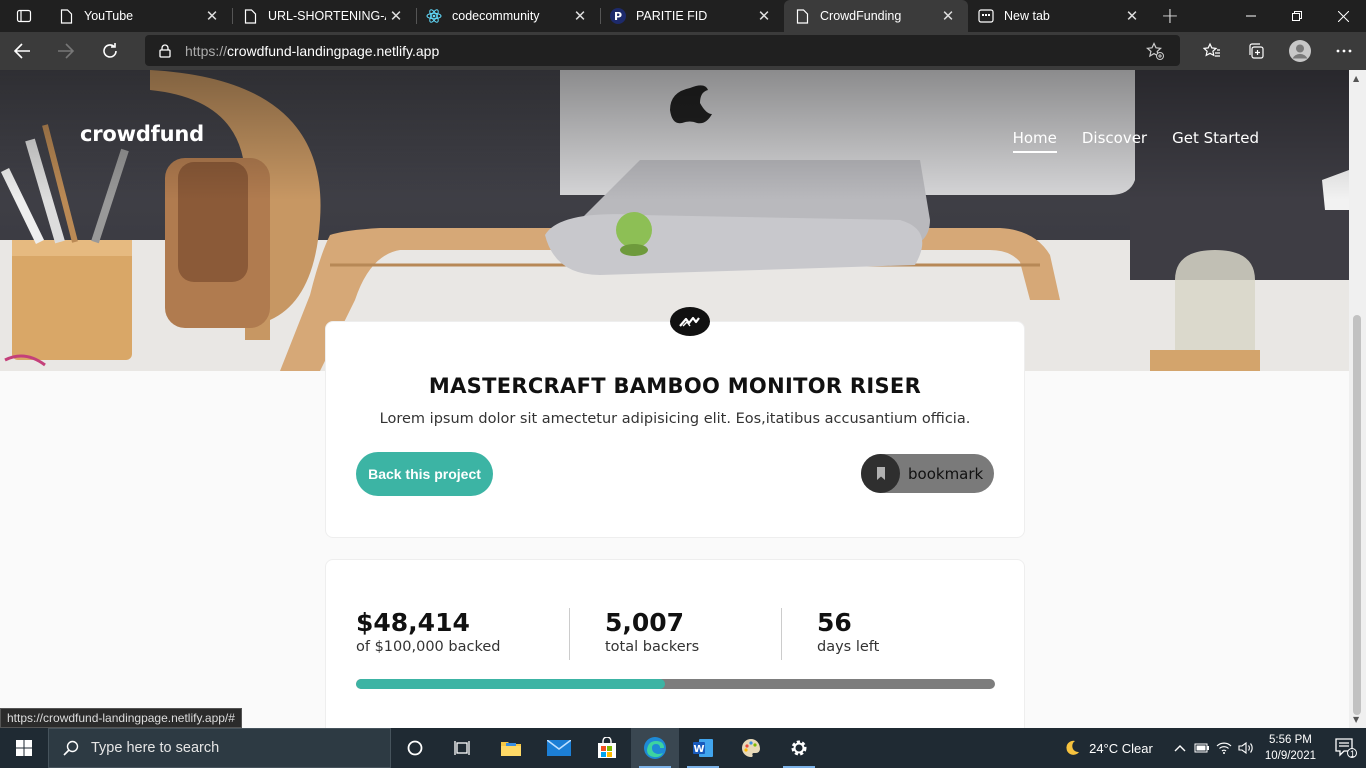 This screenshot has width=1366, height=768. I want to click on paint-button, so click(751, 748).